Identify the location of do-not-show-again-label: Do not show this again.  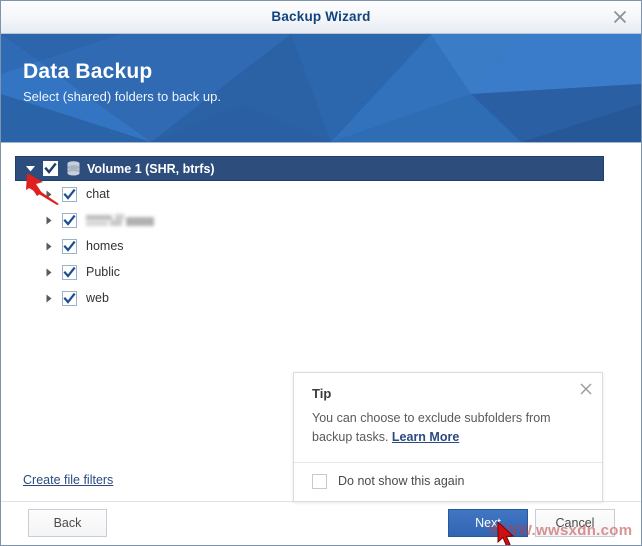
(401, 481).